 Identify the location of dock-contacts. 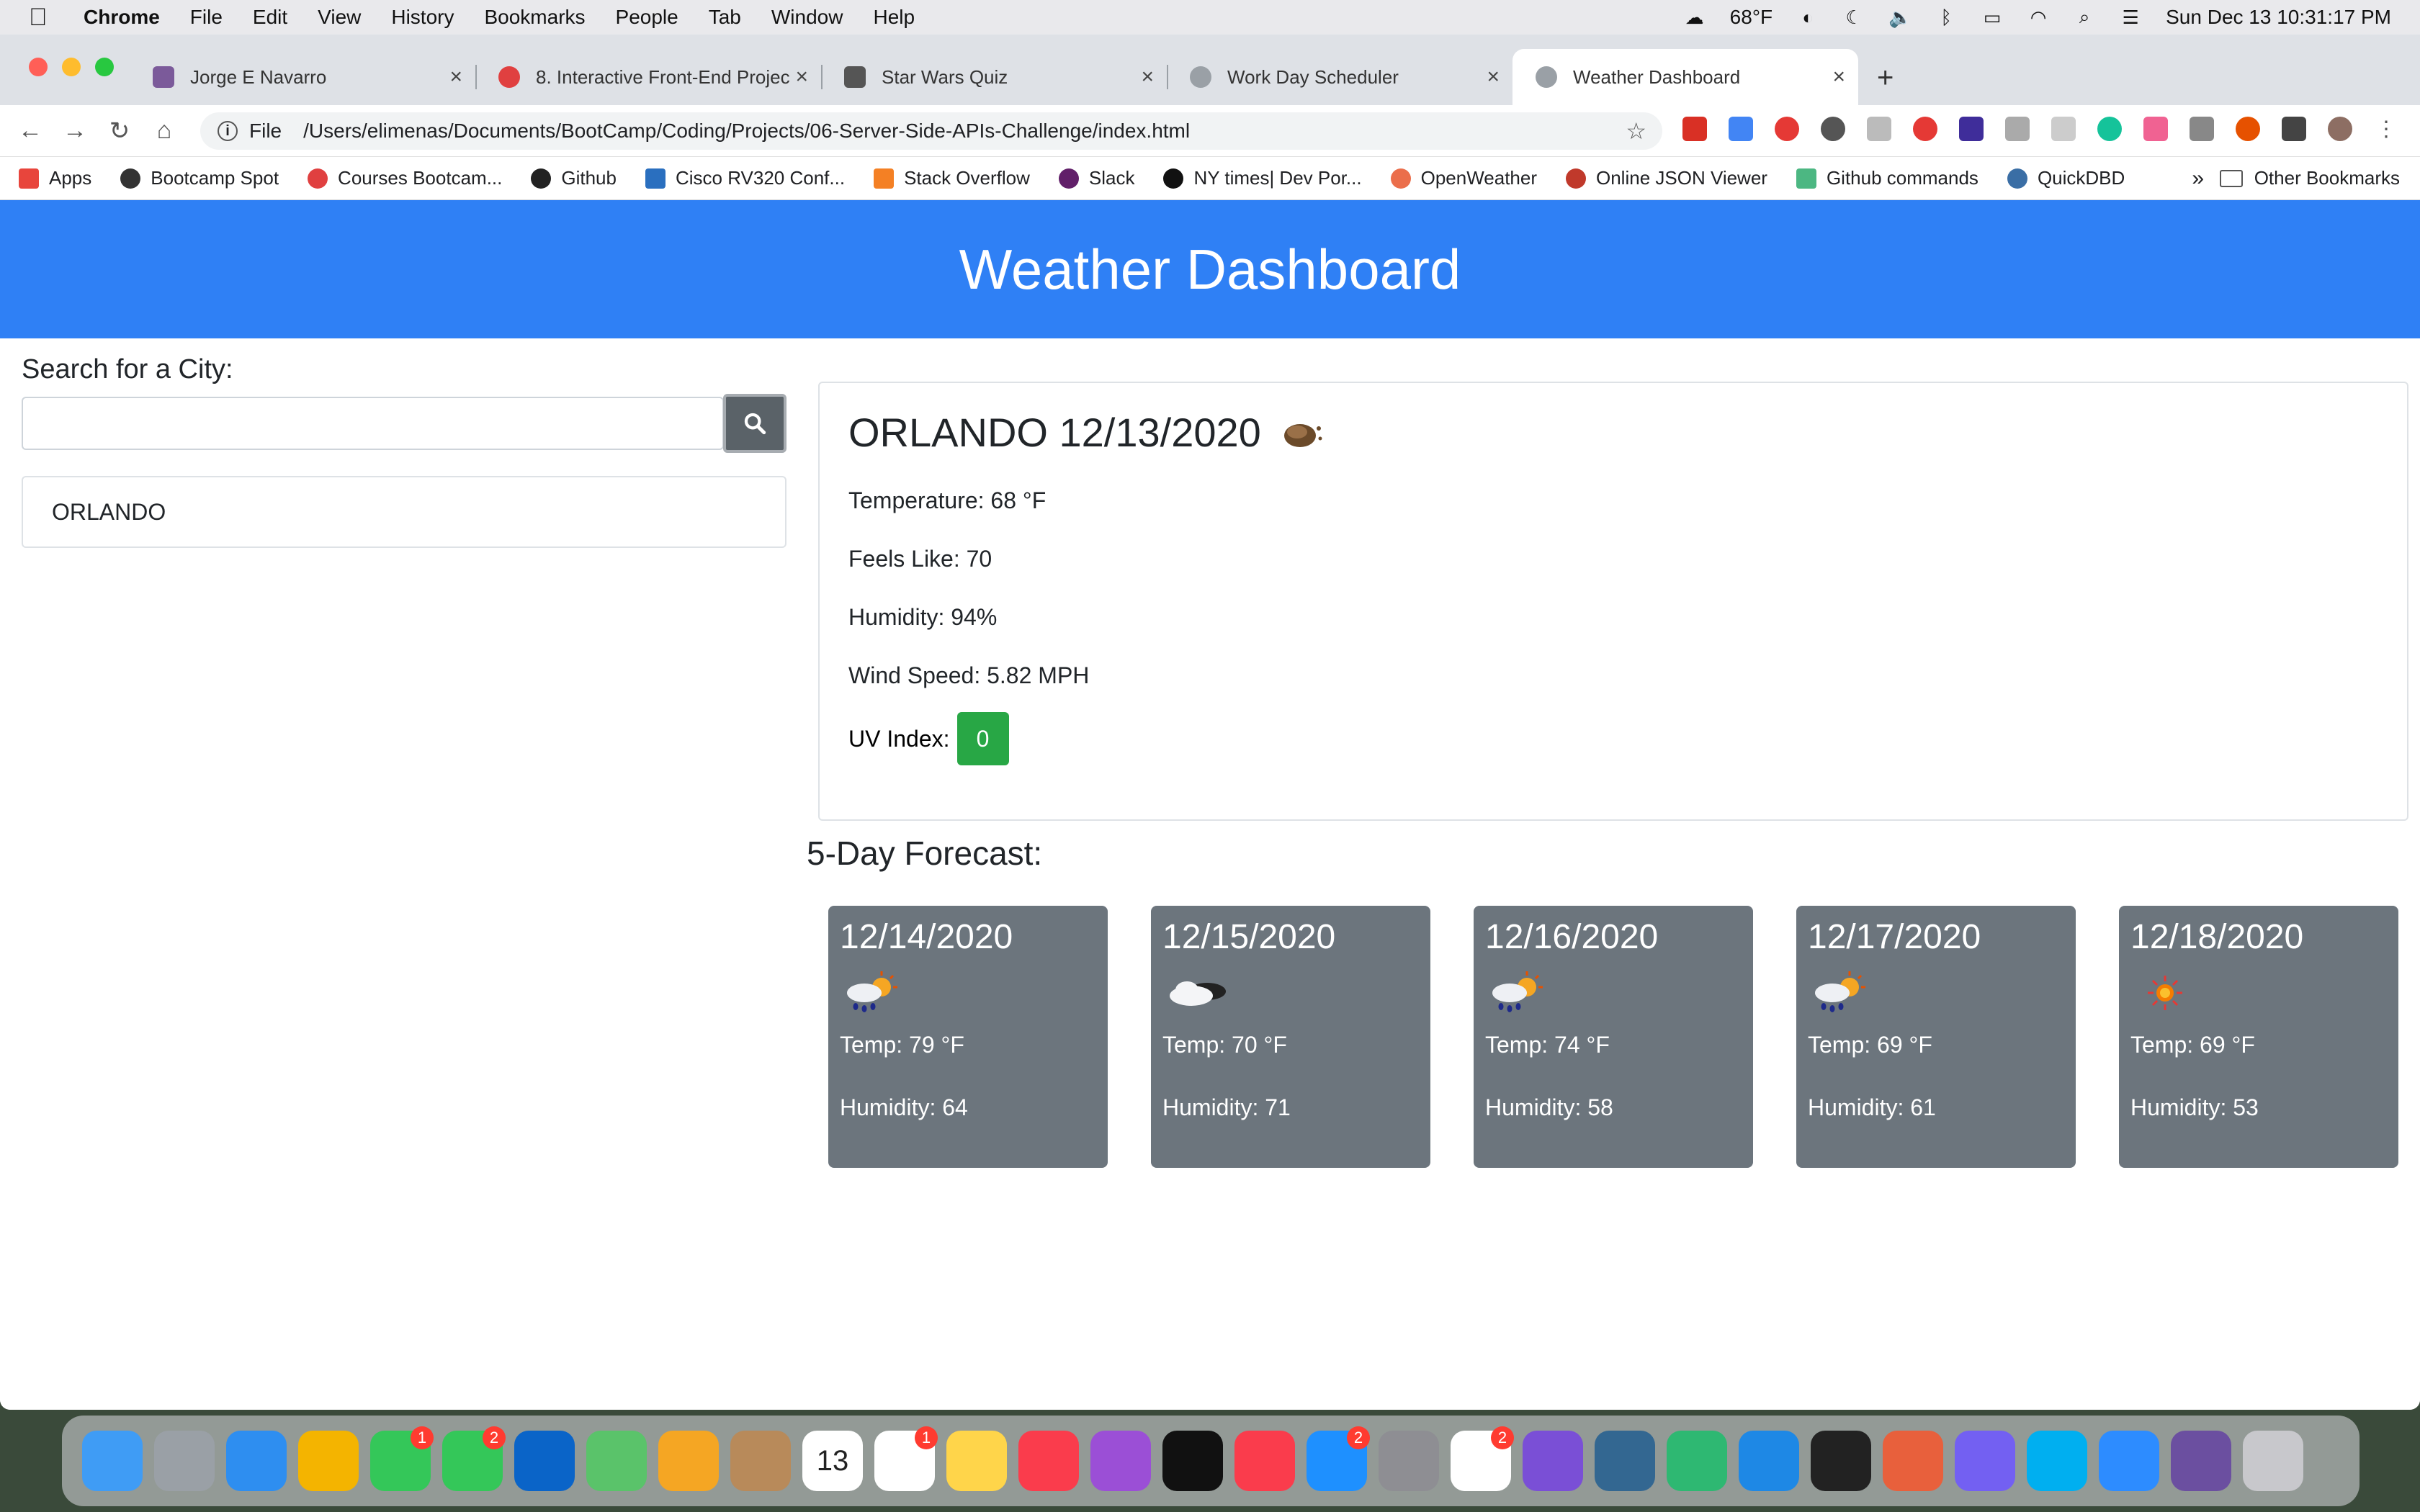
(761, 1461).